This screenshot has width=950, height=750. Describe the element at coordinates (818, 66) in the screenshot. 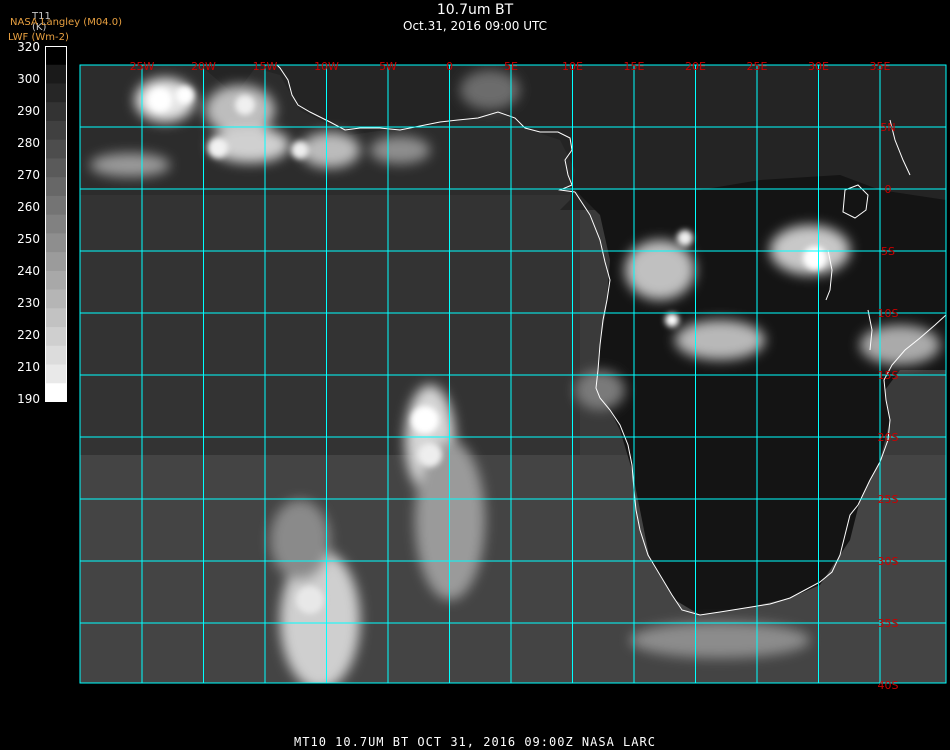

I see `longitude-label: 30E` at that location.